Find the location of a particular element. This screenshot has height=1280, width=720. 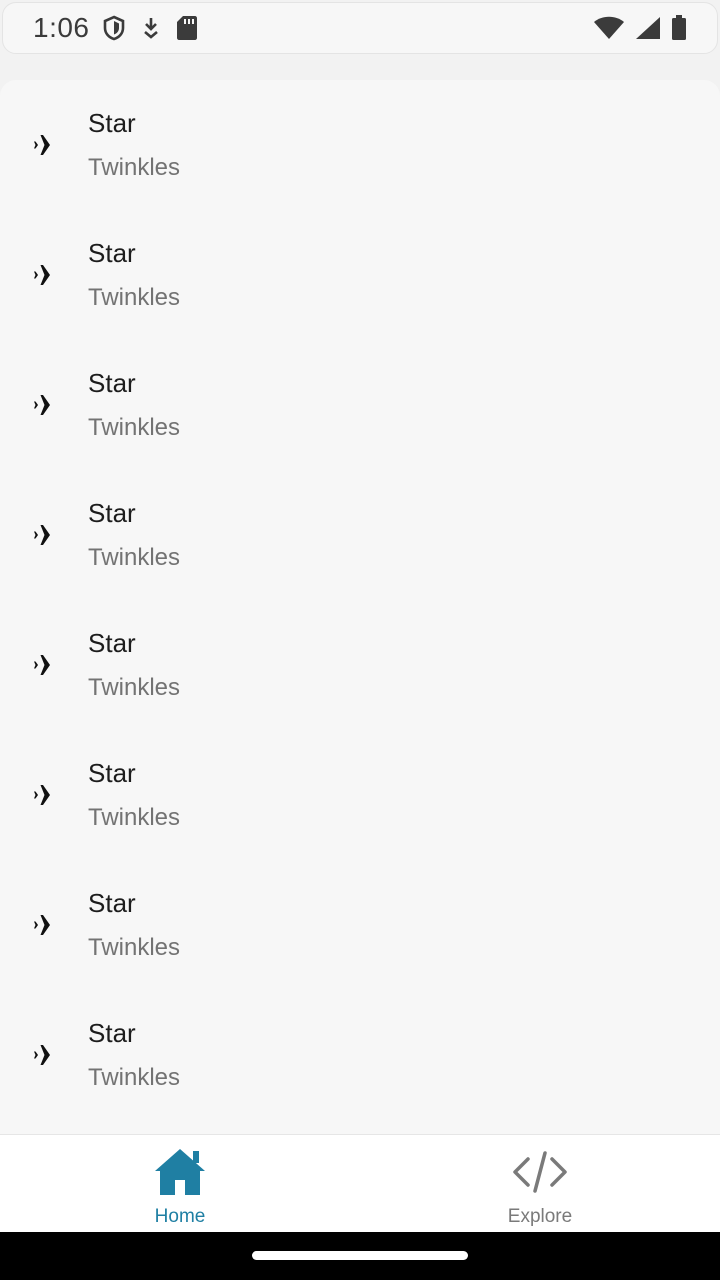

system-navigation-bar is located at coordinates (360, 1256).